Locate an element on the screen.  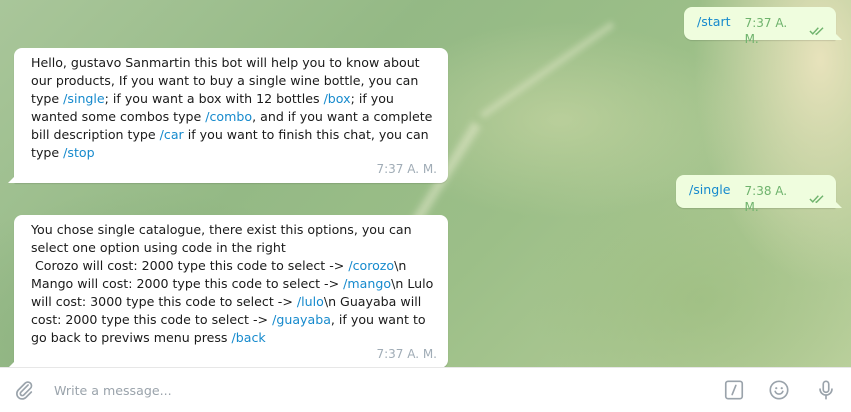
command-link: /guayaba is located at coordinates (301, 319).